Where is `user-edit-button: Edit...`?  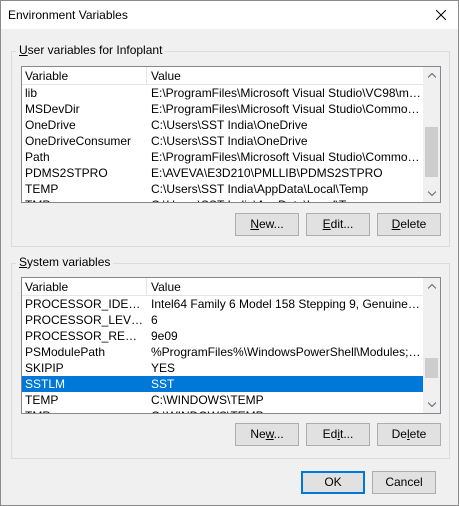
user-edit-button: Edit... is located at coordinates (338, 224).